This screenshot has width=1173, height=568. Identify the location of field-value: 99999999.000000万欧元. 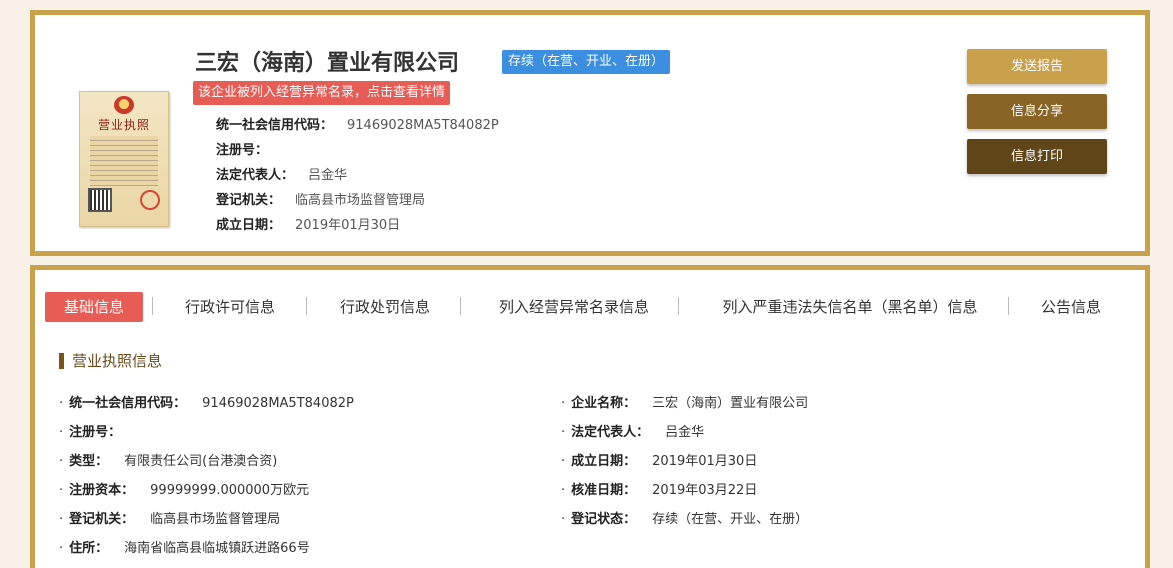
(230, 490).